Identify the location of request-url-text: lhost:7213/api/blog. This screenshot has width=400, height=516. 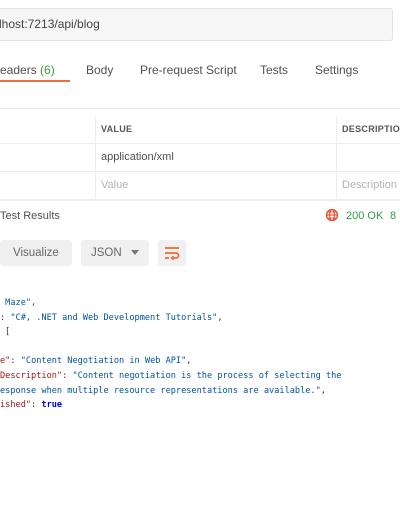
(50, 24).